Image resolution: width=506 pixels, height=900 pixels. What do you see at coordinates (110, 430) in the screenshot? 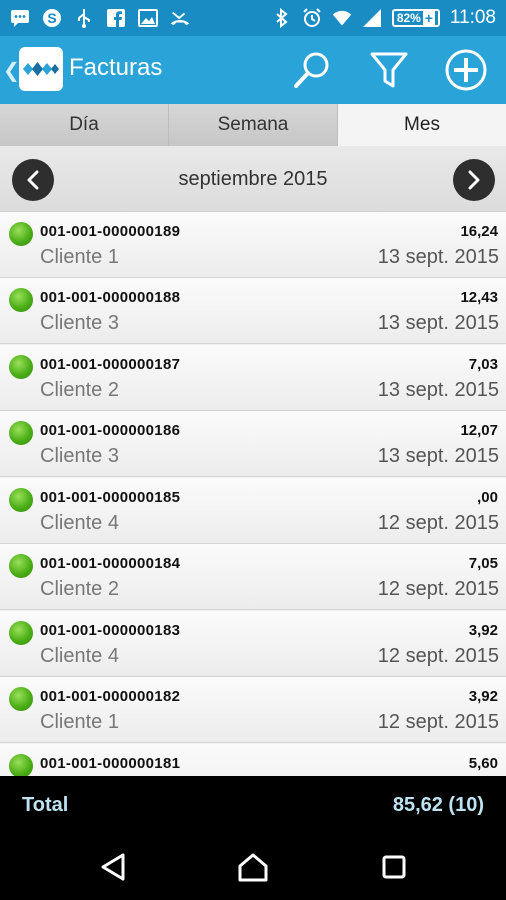
I see `invoice-number: 001-001-000000186` at bounding box center [110, 430].